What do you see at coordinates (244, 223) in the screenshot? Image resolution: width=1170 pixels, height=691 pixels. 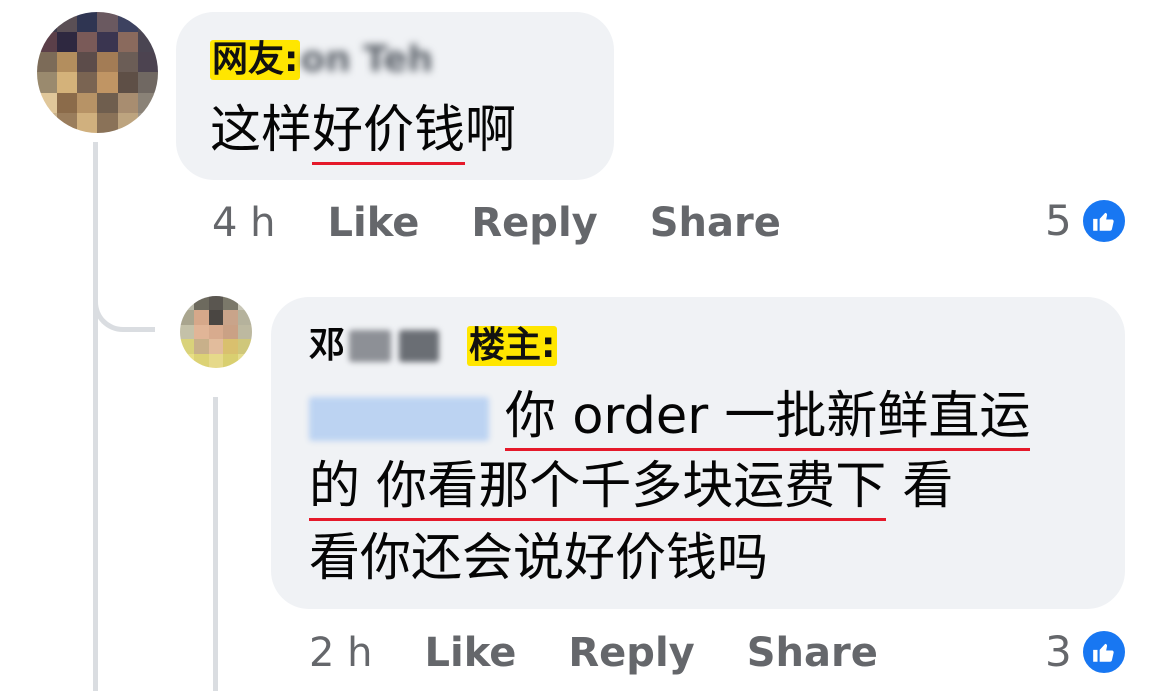 I see `comment-time: 4 h` at bounding box center [244, 223].